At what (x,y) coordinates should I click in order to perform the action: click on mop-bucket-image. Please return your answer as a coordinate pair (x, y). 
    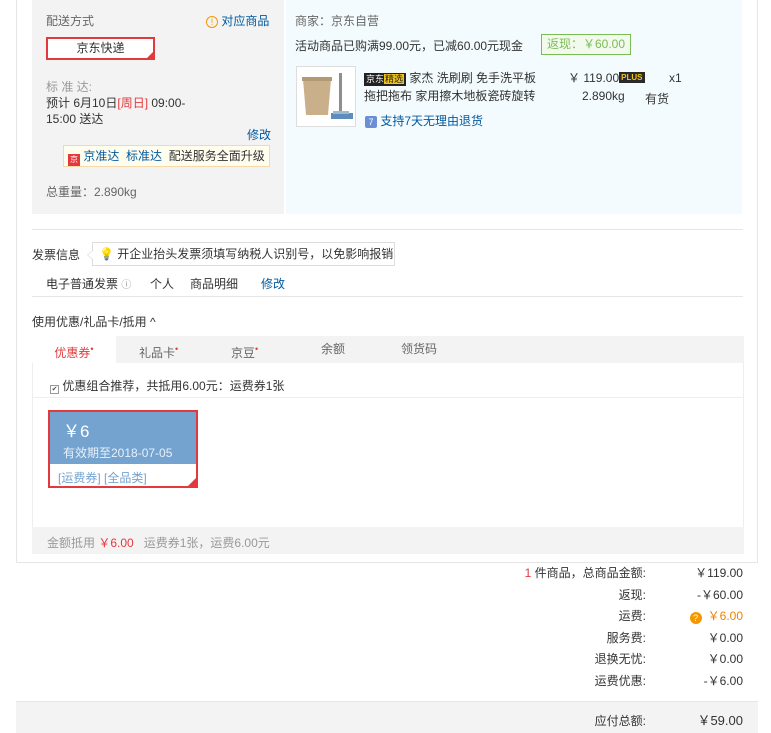
    Looking at the image, I should click on (326, 96).